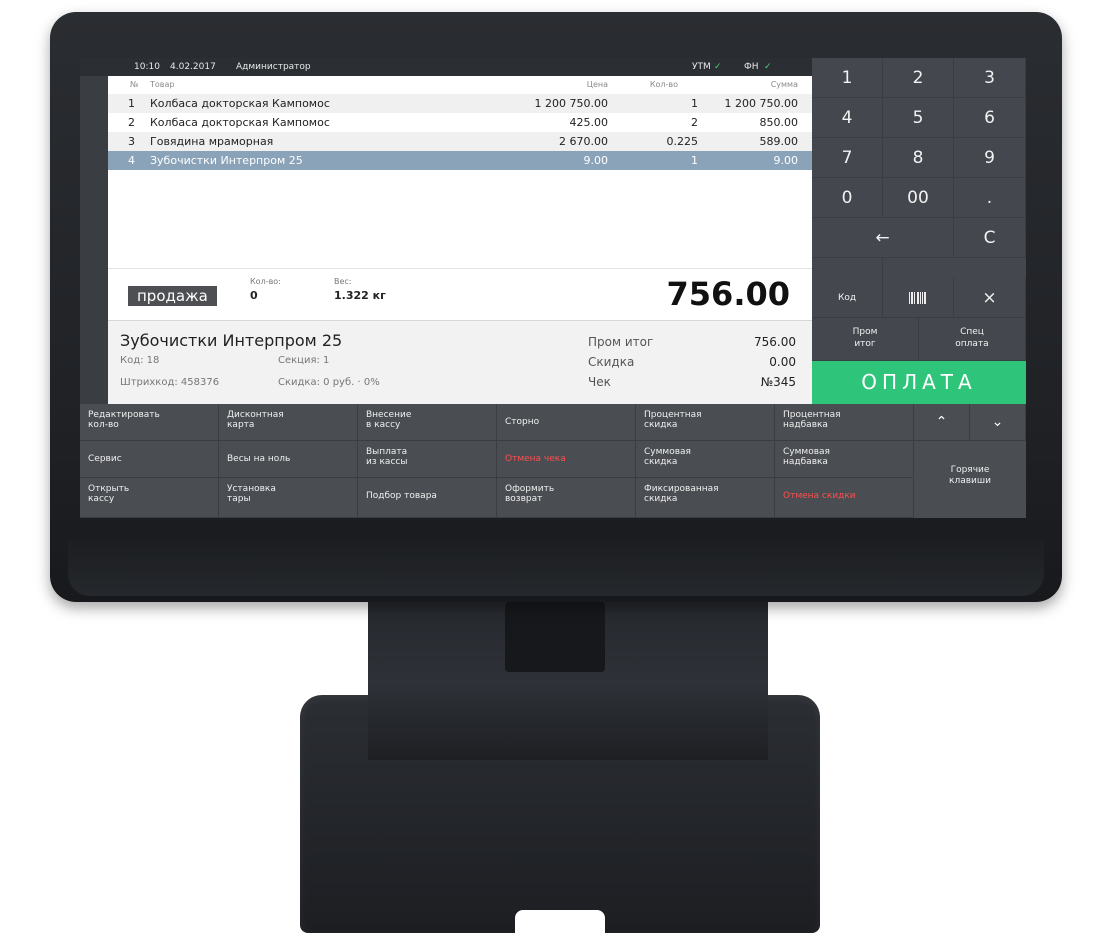  I want to click on product-code: Код: 18, so click(140, 360).